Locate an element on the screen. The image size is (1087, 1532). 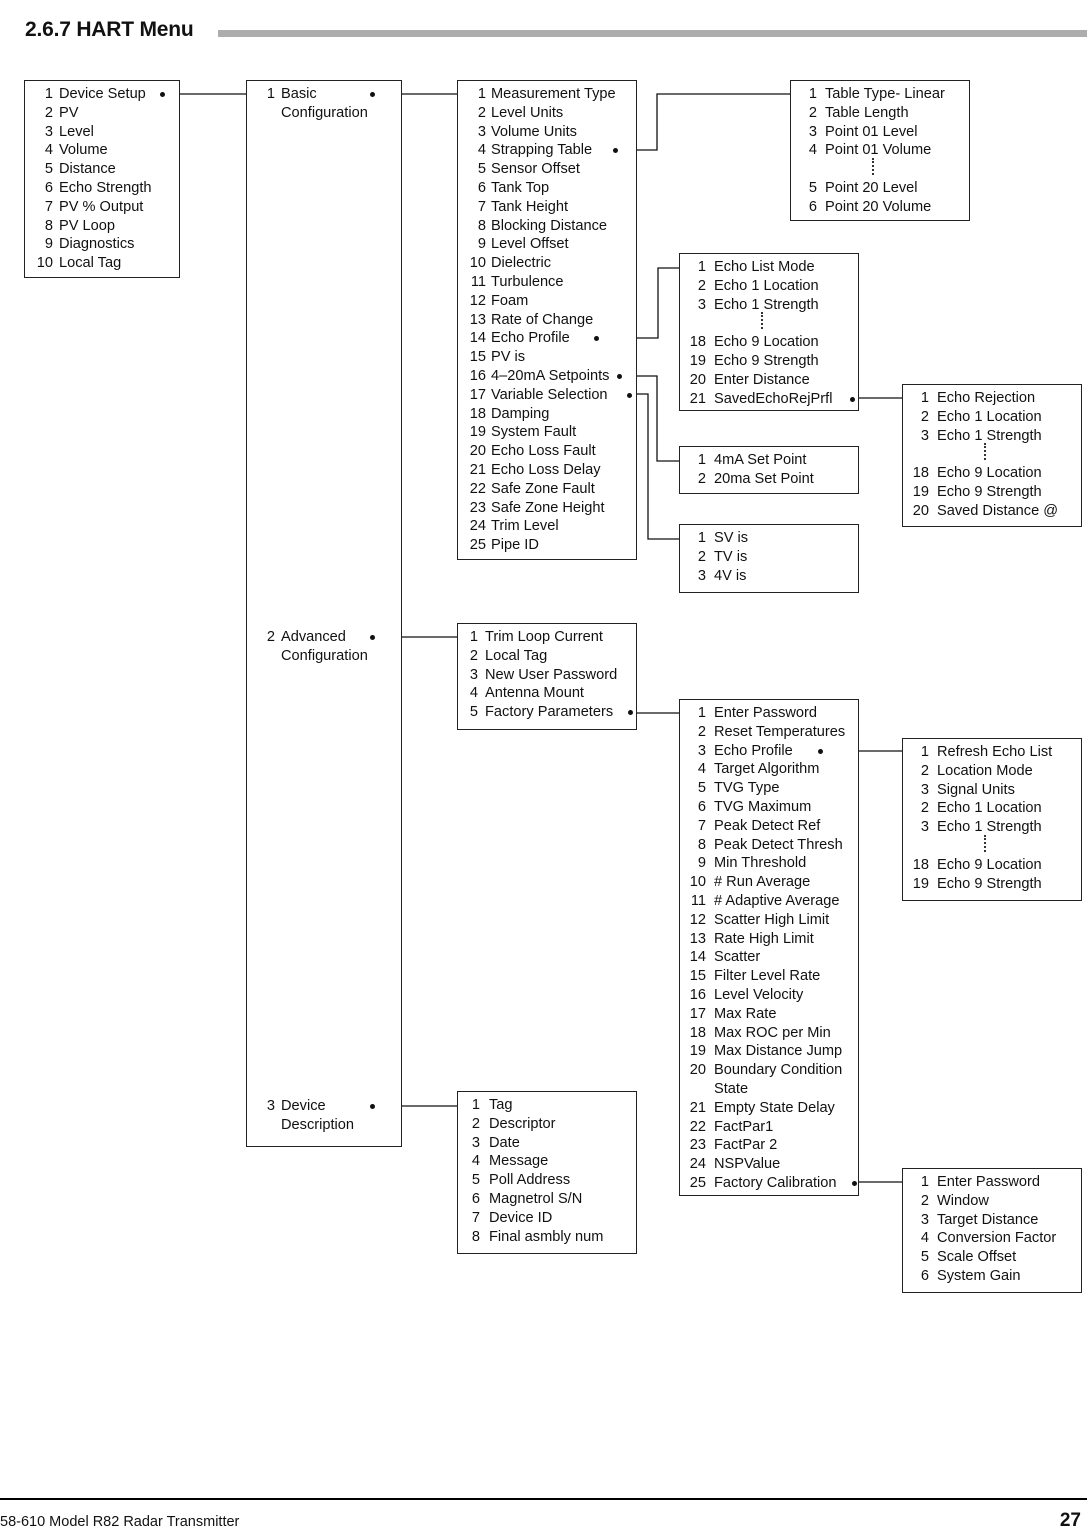
menu-item: 9 Min Threshold is located at coordinates (770, 863).